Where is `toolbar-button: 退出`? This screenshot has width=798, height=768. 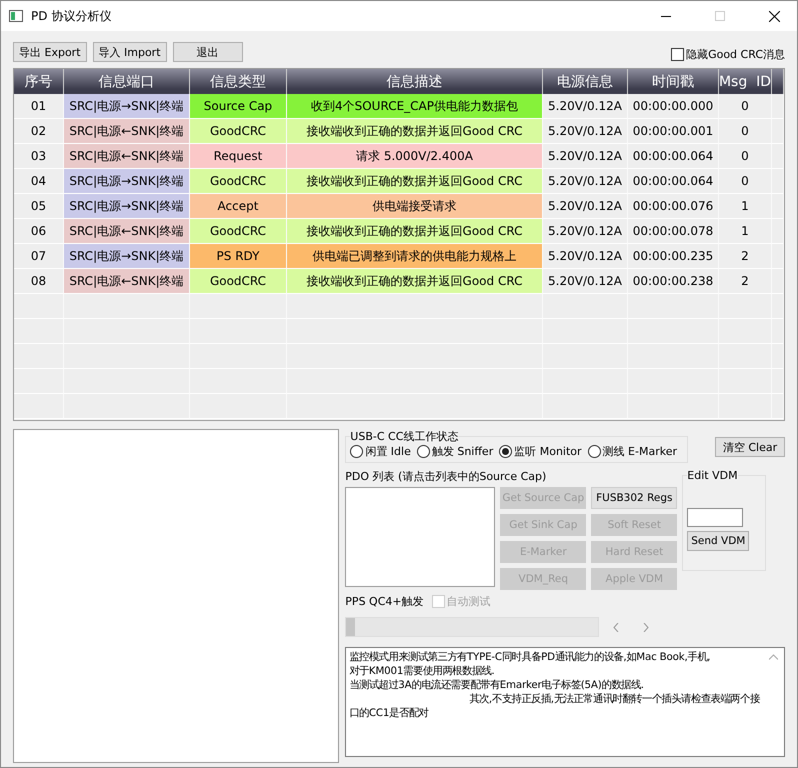 toolbar-button: 退出 is located at coordinates (207, 52).